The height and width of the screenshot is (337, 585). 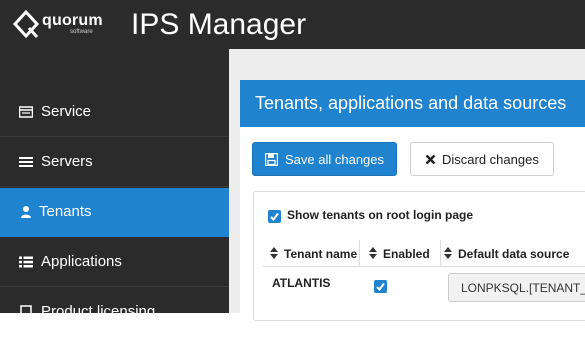 What do you see at coordinates (406, 254) in the screenshot?
I see `column-header-enabled: Enabled` at bounding box center [406, 254].